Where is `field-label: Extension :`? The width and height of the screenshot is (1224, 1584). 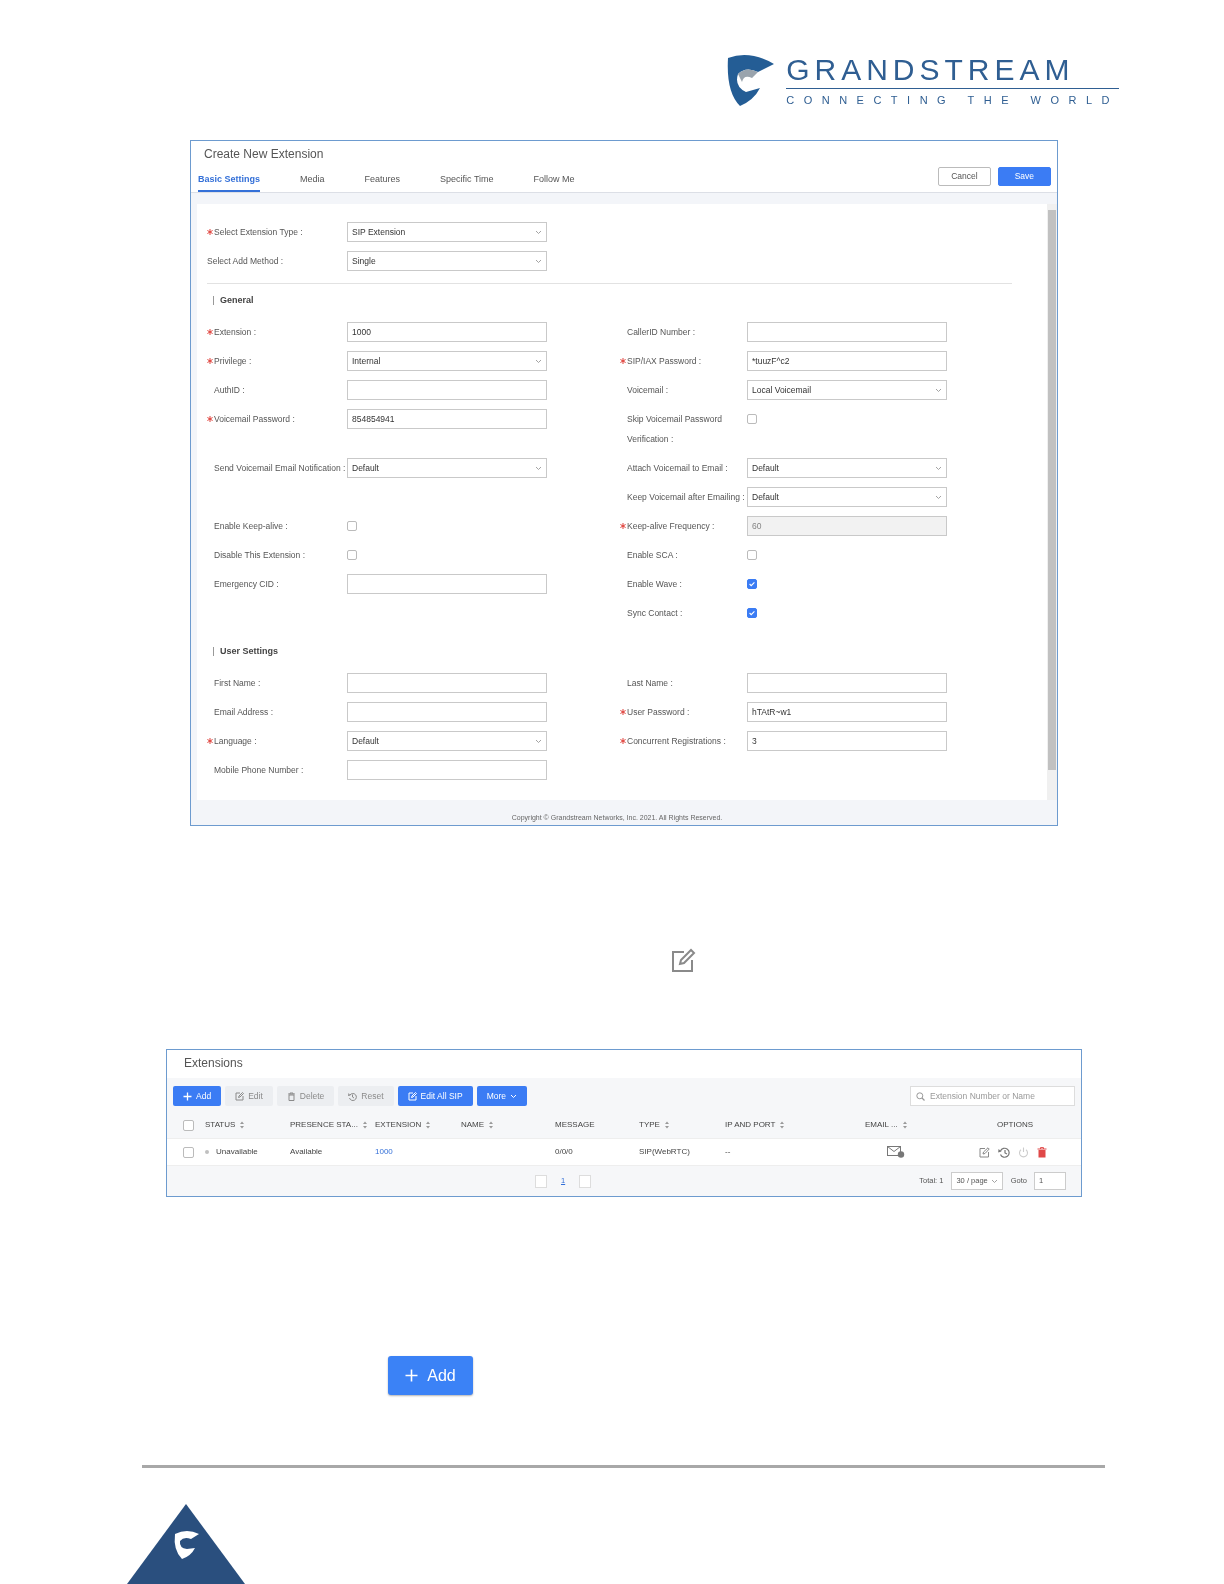 field-label: Extension : is located at coordinates (235, 332).